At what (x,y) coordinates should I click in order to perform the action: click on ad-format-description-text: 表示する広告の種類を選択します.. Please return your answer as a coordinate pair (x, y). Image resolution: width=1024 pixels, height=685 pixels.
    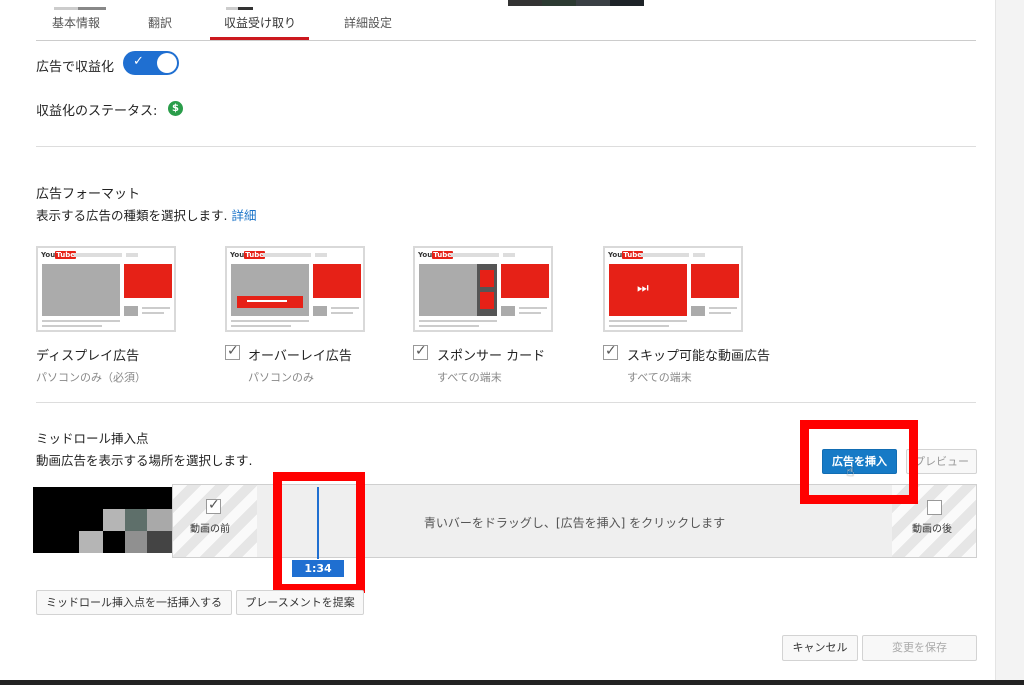
    Looking at the image, I should click on (132, 215).